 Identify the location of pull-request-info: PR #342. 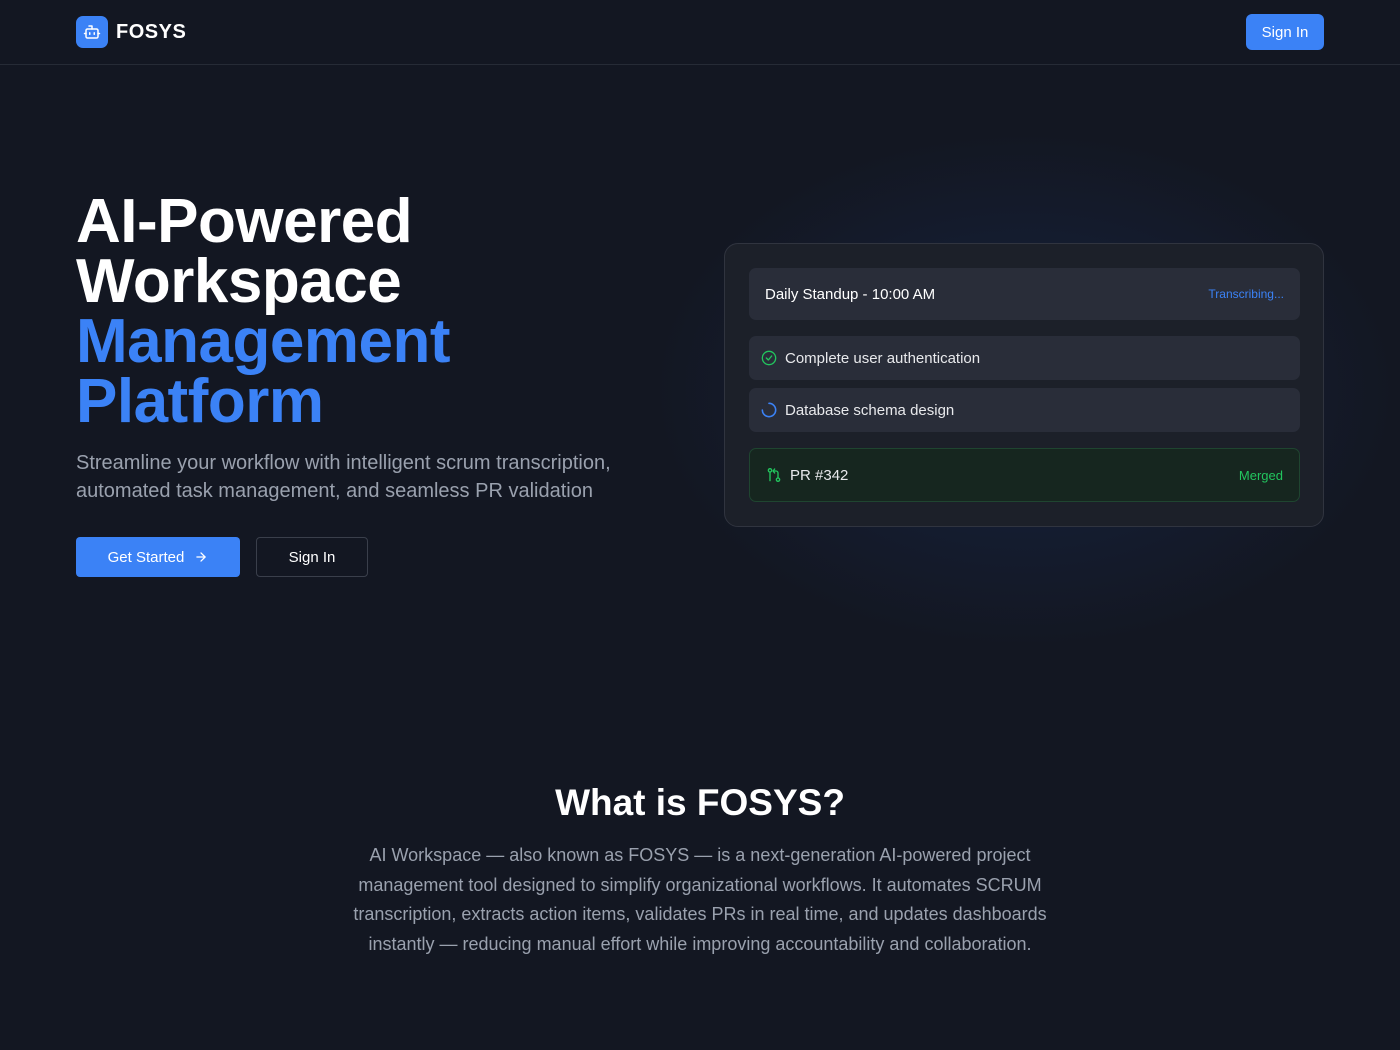
(807, 475).